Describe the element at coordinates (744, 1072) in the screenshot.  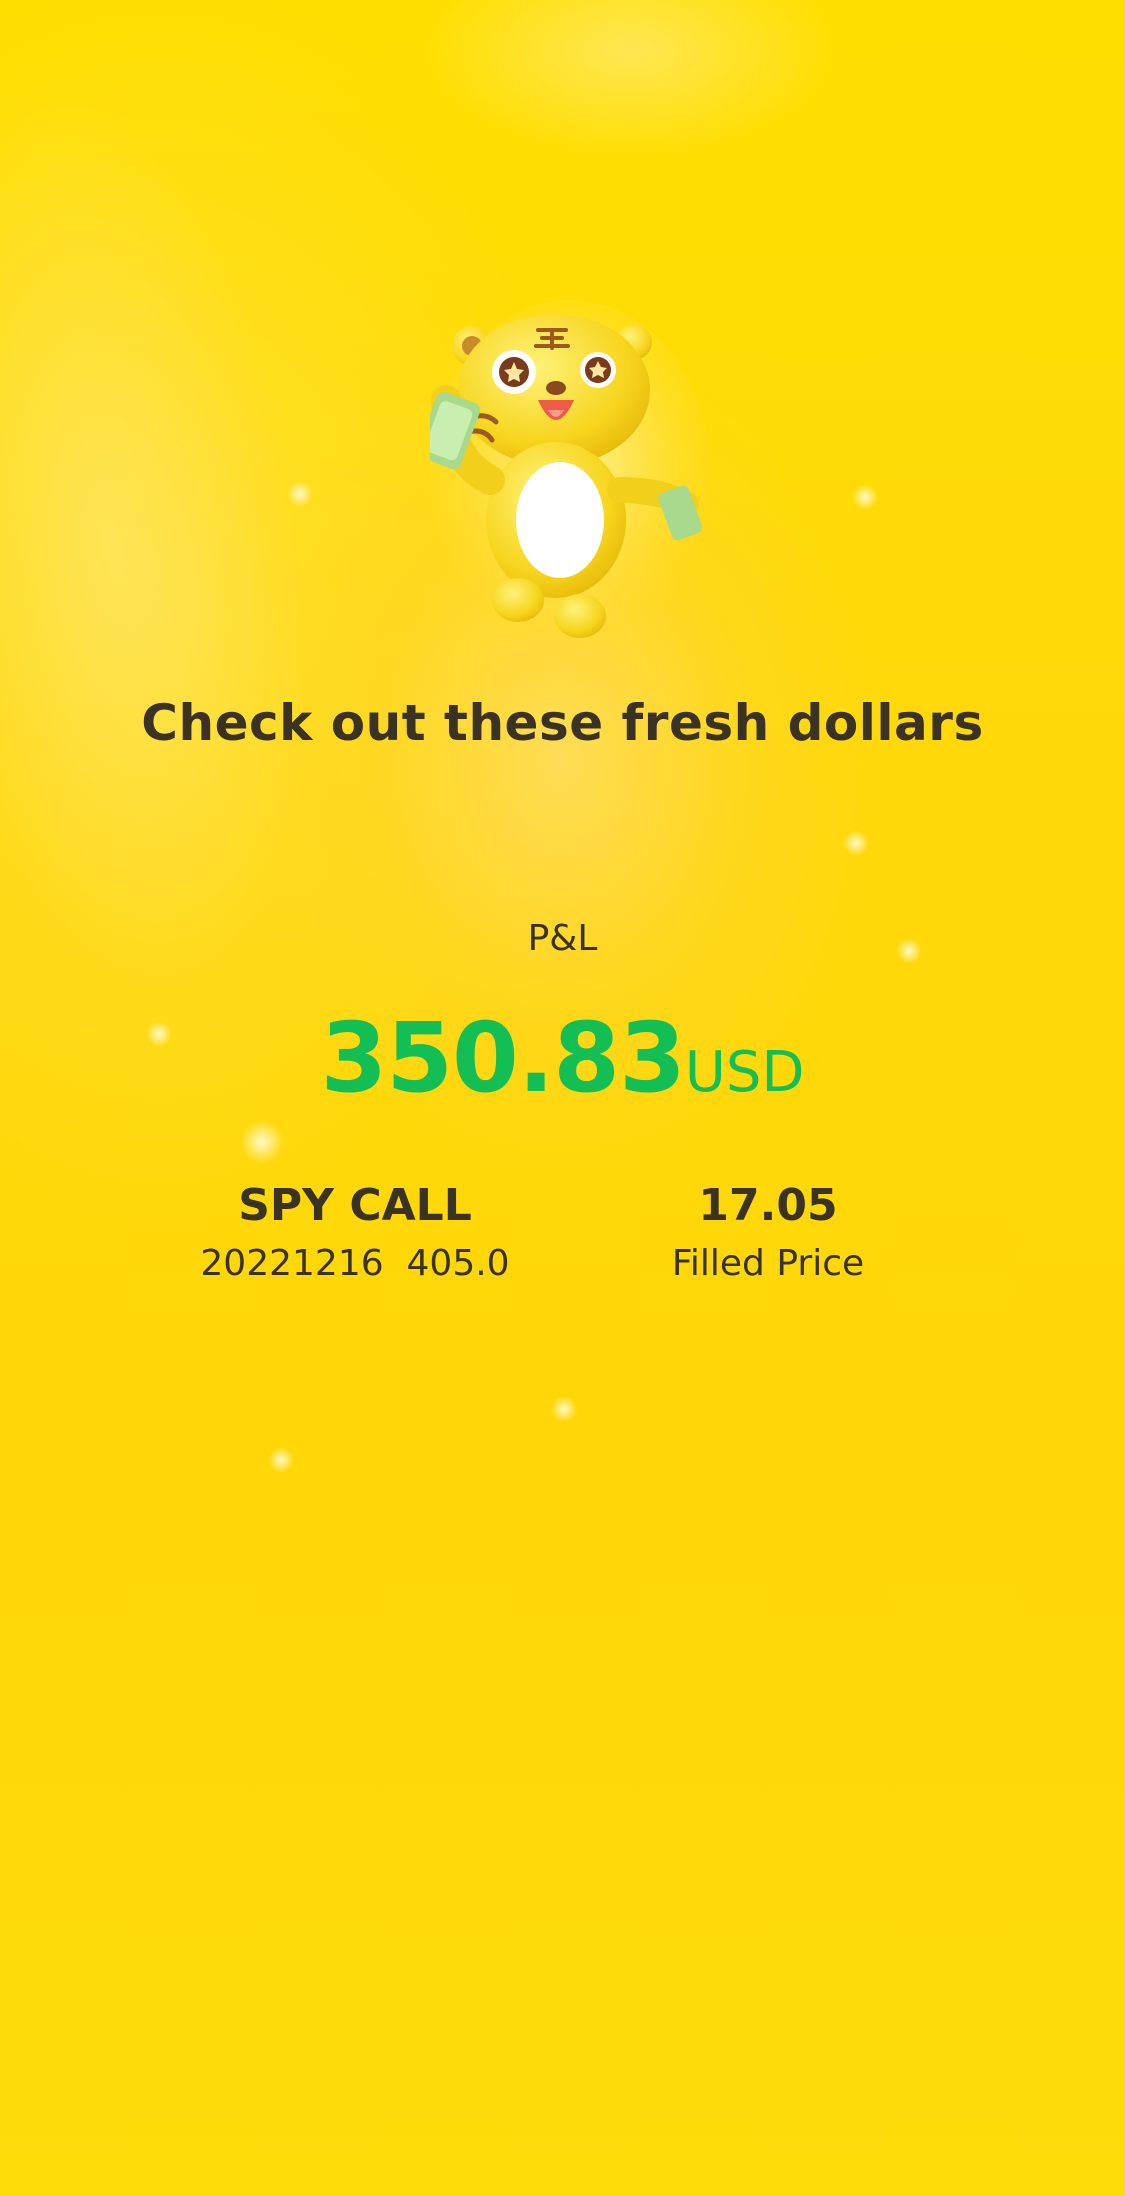
I see `pnl-currency-unit: USD` at that location.